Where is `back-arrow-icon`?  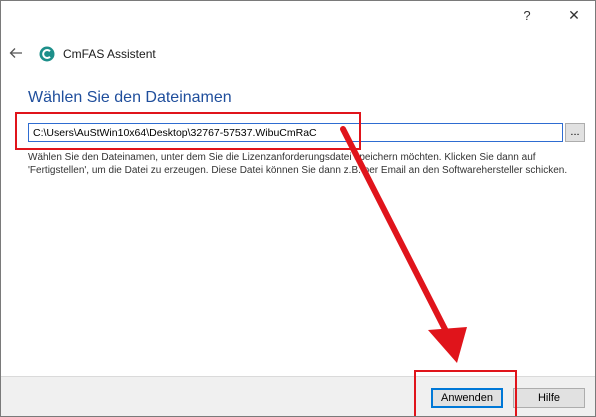 back-arrow-icon is located at coordinates (16, 53).